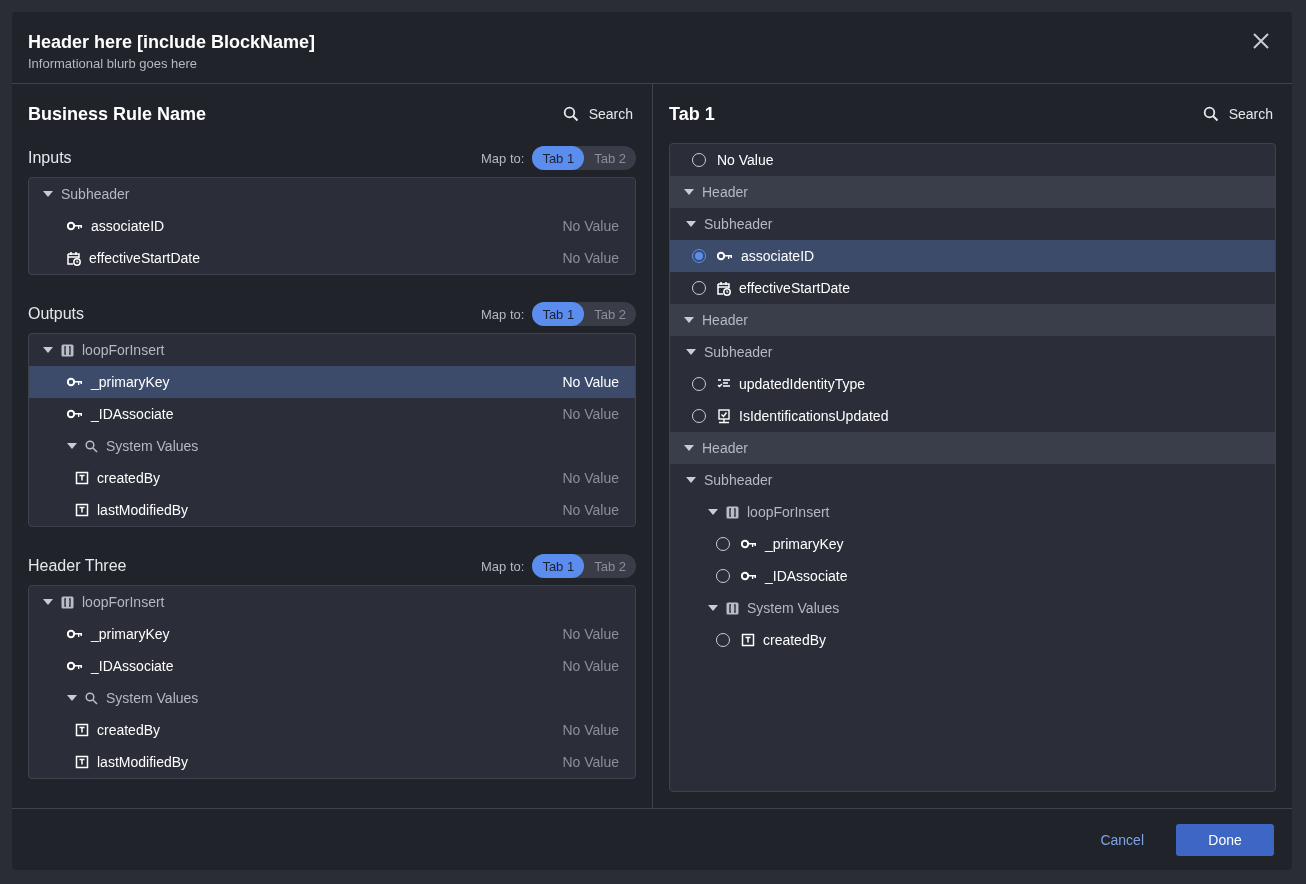 The width and height of the screenshot is (1306, 884). What do you see at coordinates (172, 42) in the screenshot?
I see `dialog-title: Header here [include BlockName]` at bounding box center [172, 42].